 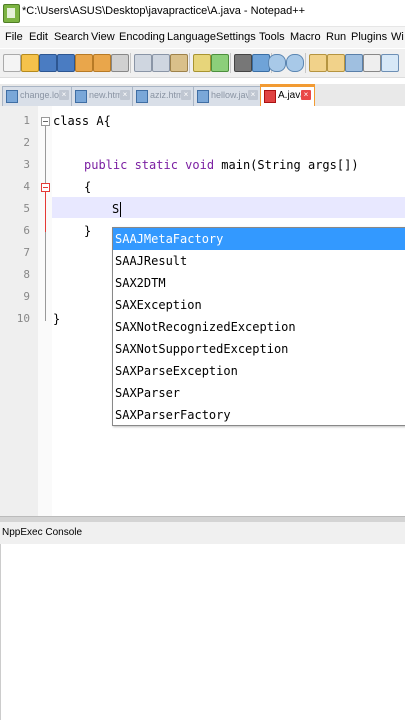 What do you see at coordinates (318, 63) in the screenshot?
I see `sync-v-icon` at bounding box center [318, 63].